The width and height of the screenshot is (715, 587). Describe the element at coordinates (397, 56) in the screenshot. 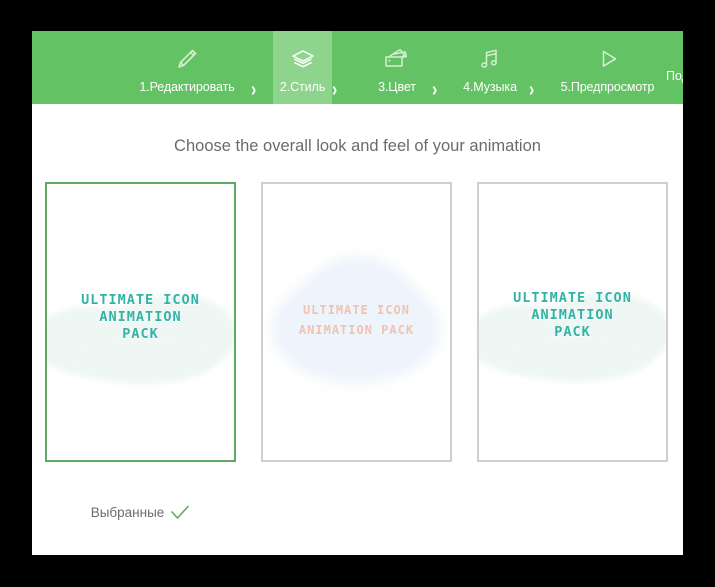

I see `color-palette-icon` at that location.